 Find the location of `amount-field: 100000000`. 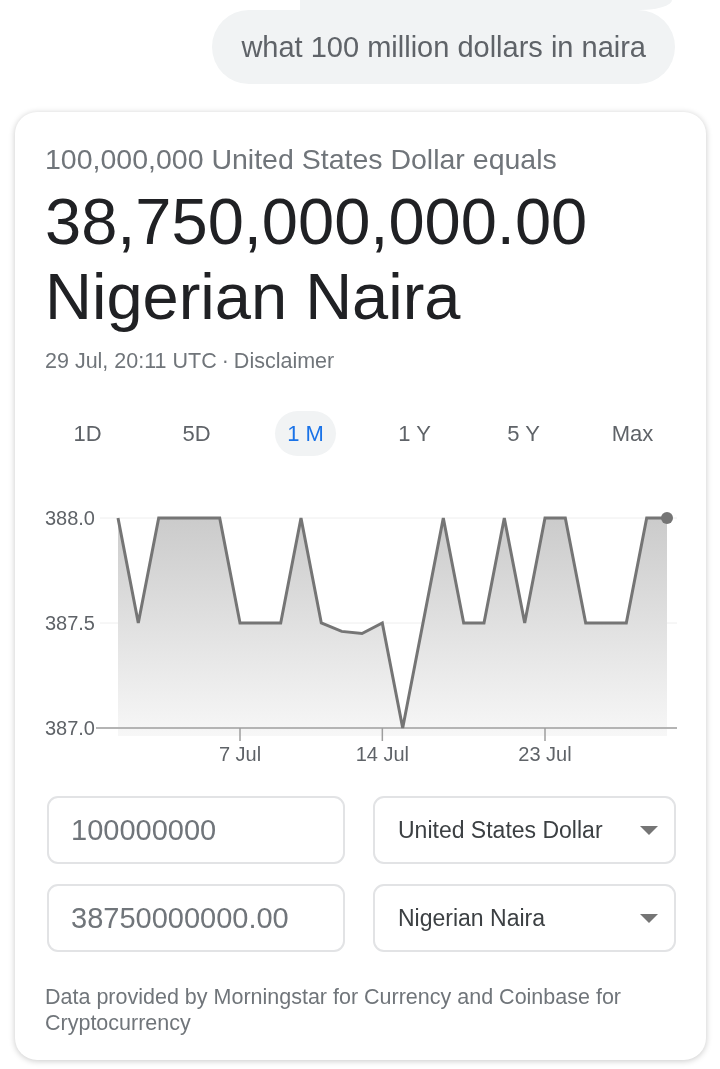

amount-field: 100000000 is located at coordinates (196, 830).